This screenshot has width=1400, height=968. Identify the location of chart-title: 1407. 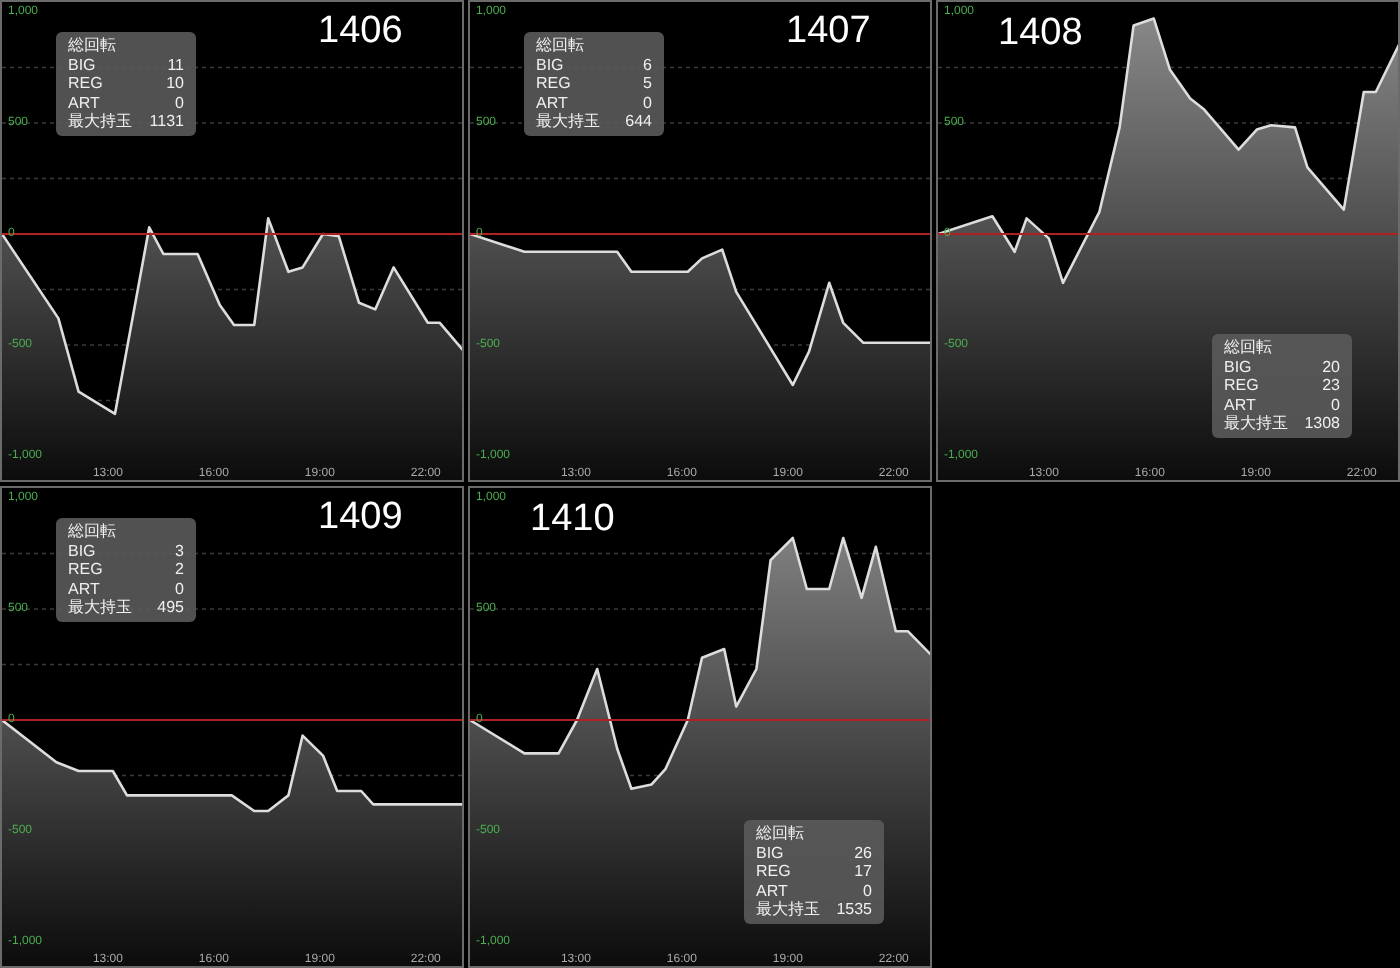
(828, 31).